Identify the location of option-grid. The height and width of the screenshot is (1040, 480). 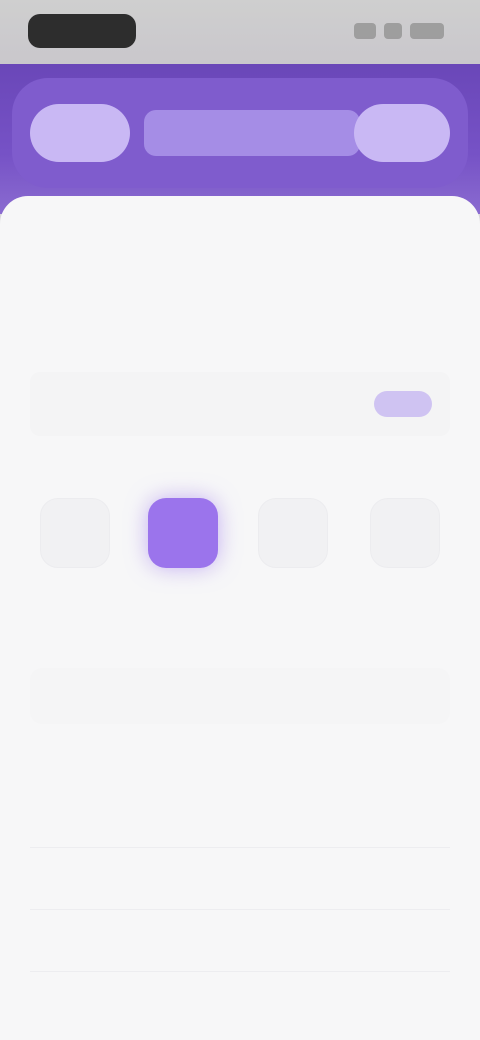
(240, 551).